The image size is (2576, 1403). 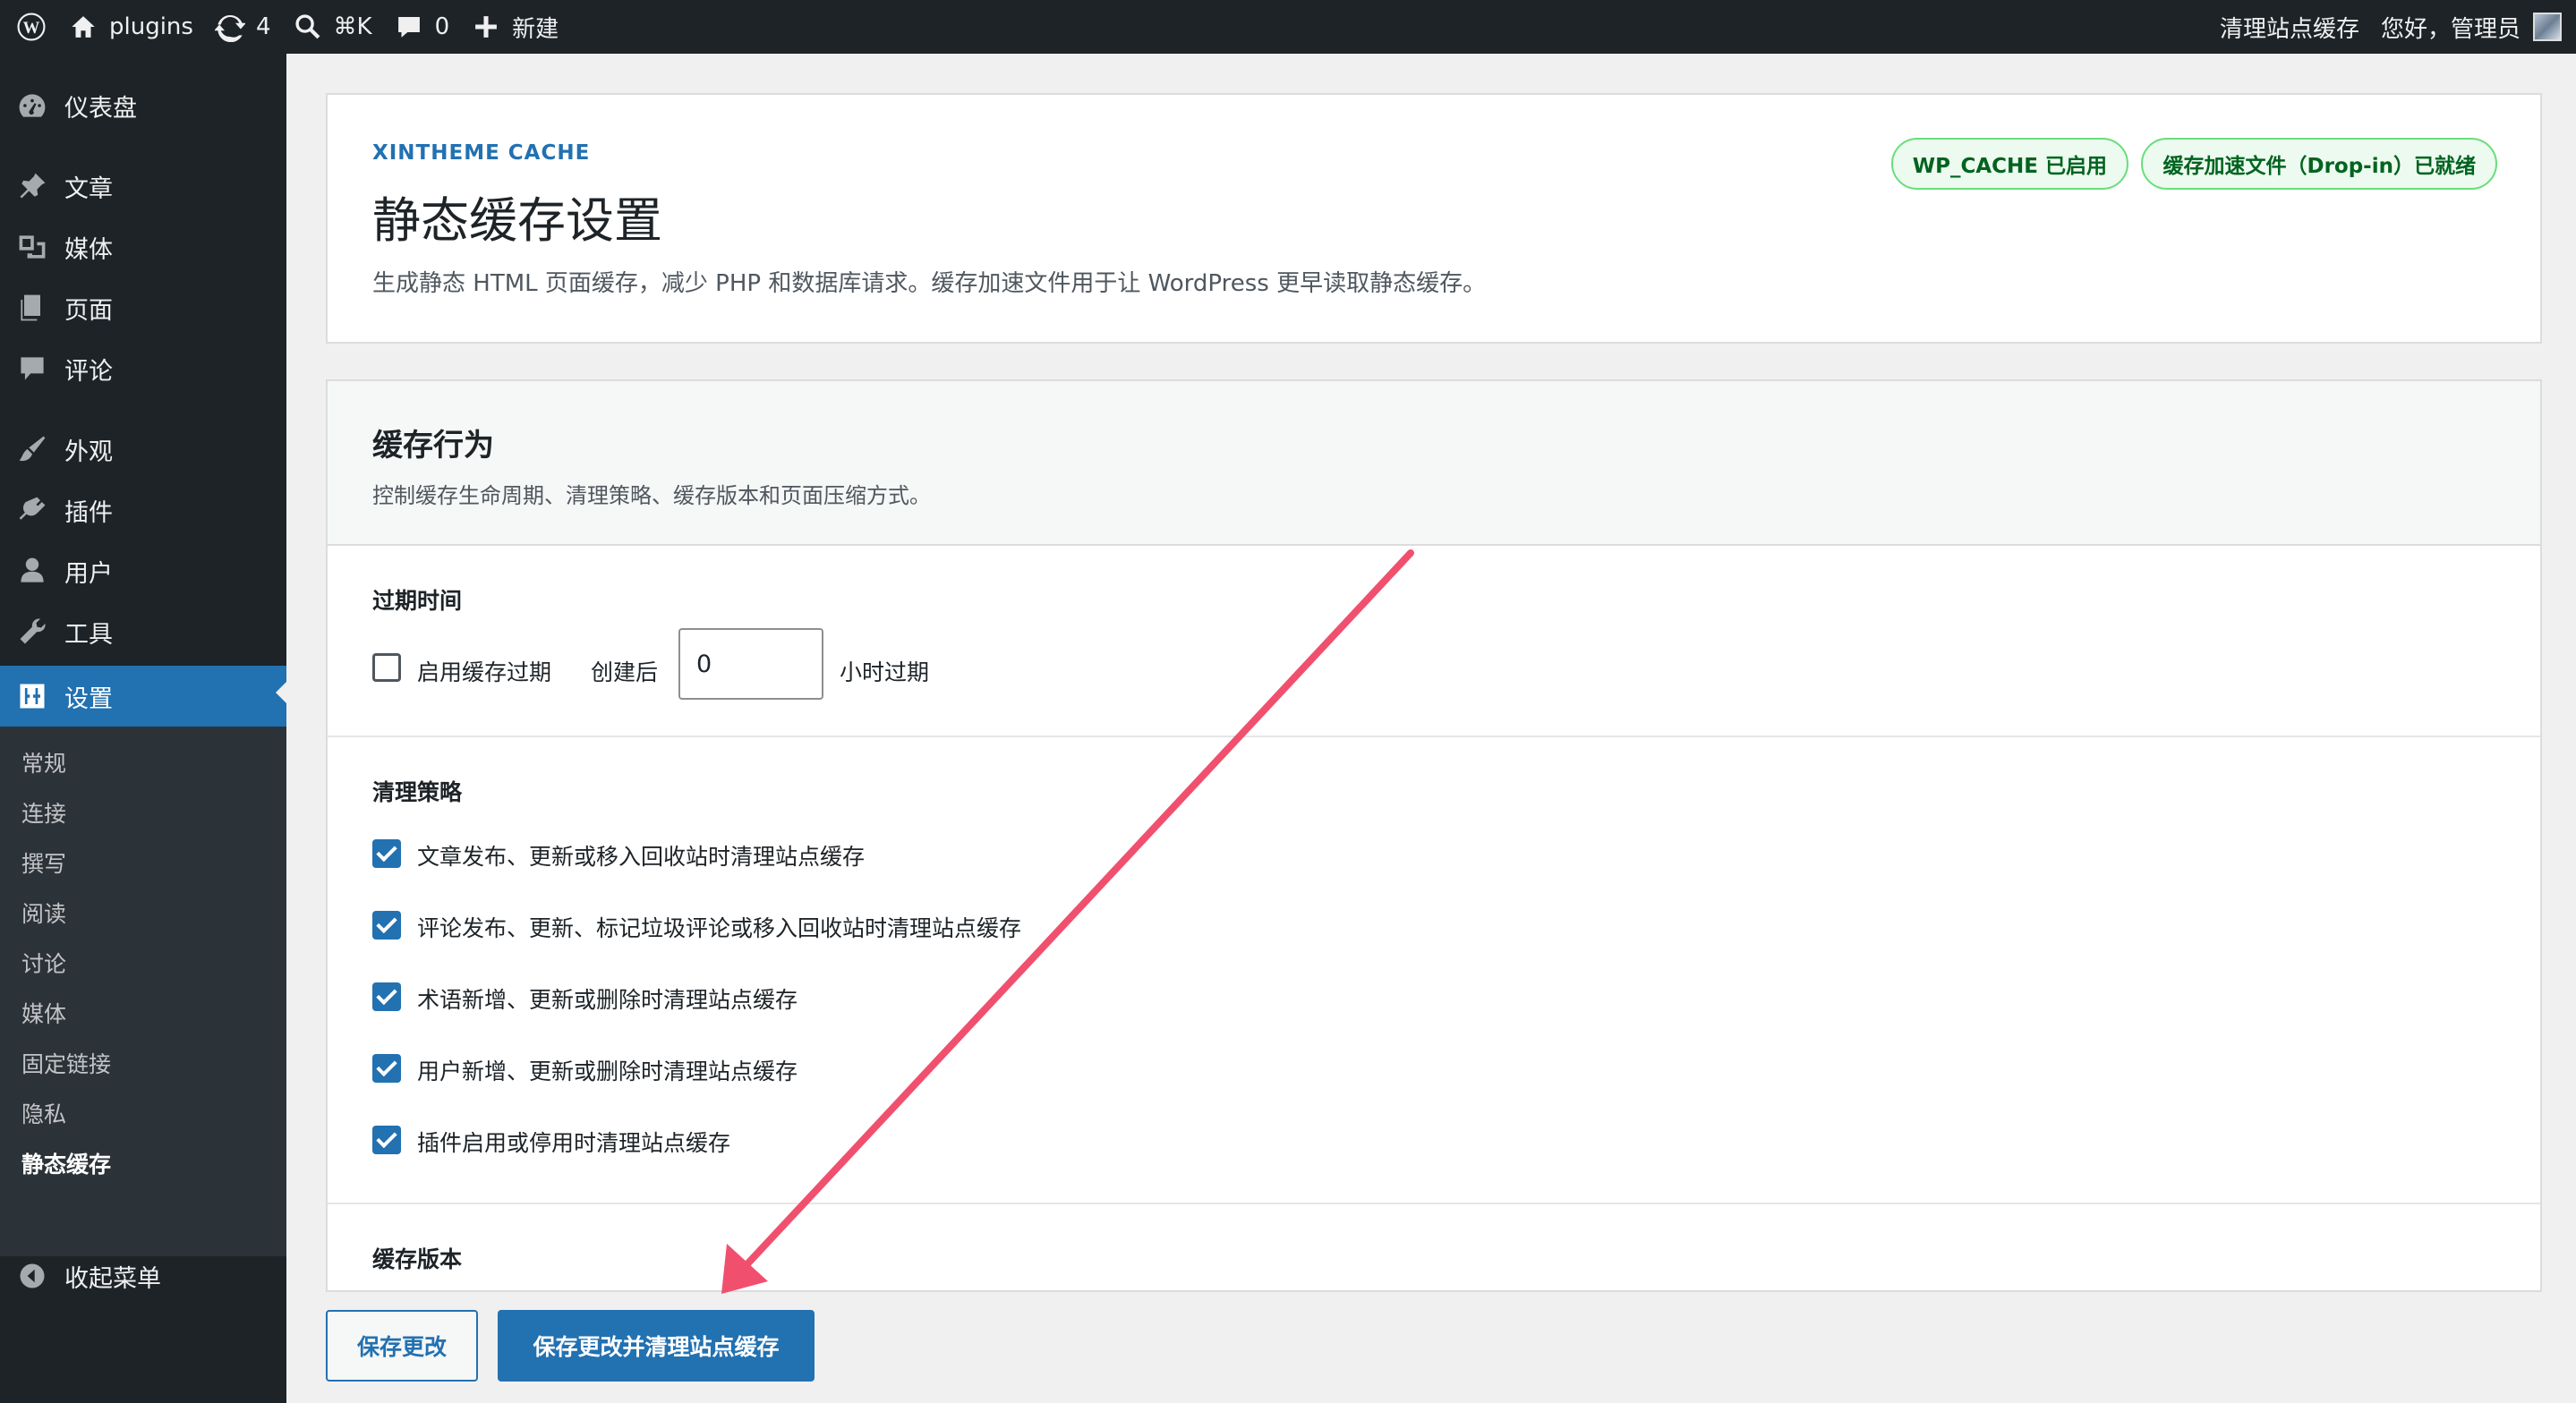 I want to click on collapse-menu-button: 收起菜单, so click(x=143, y=1276).